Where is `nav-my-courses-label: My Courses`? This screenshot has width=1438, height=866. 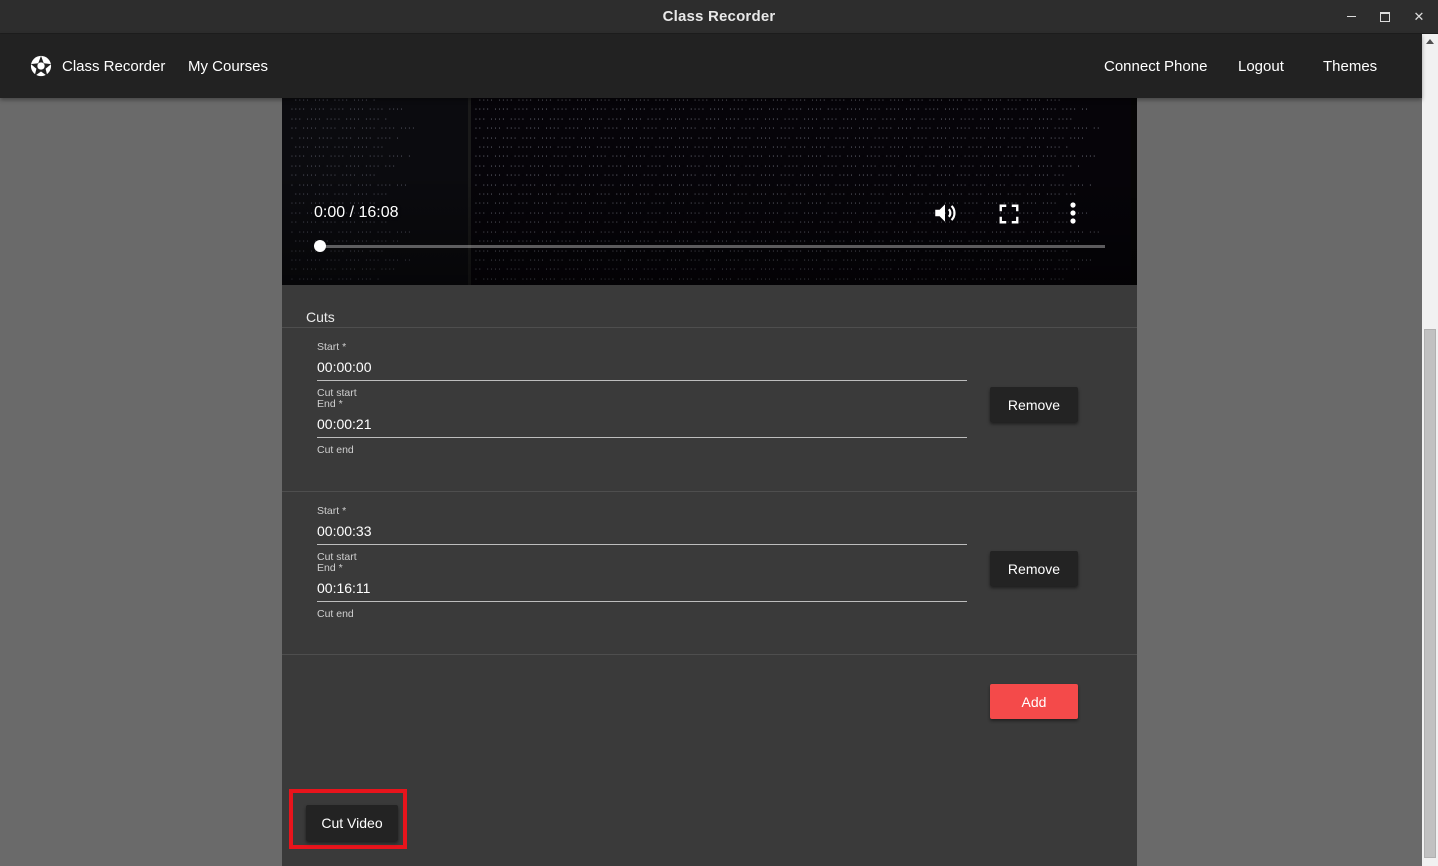
nav-my-courses-label: My Courses is located at coordinates (228, 66).